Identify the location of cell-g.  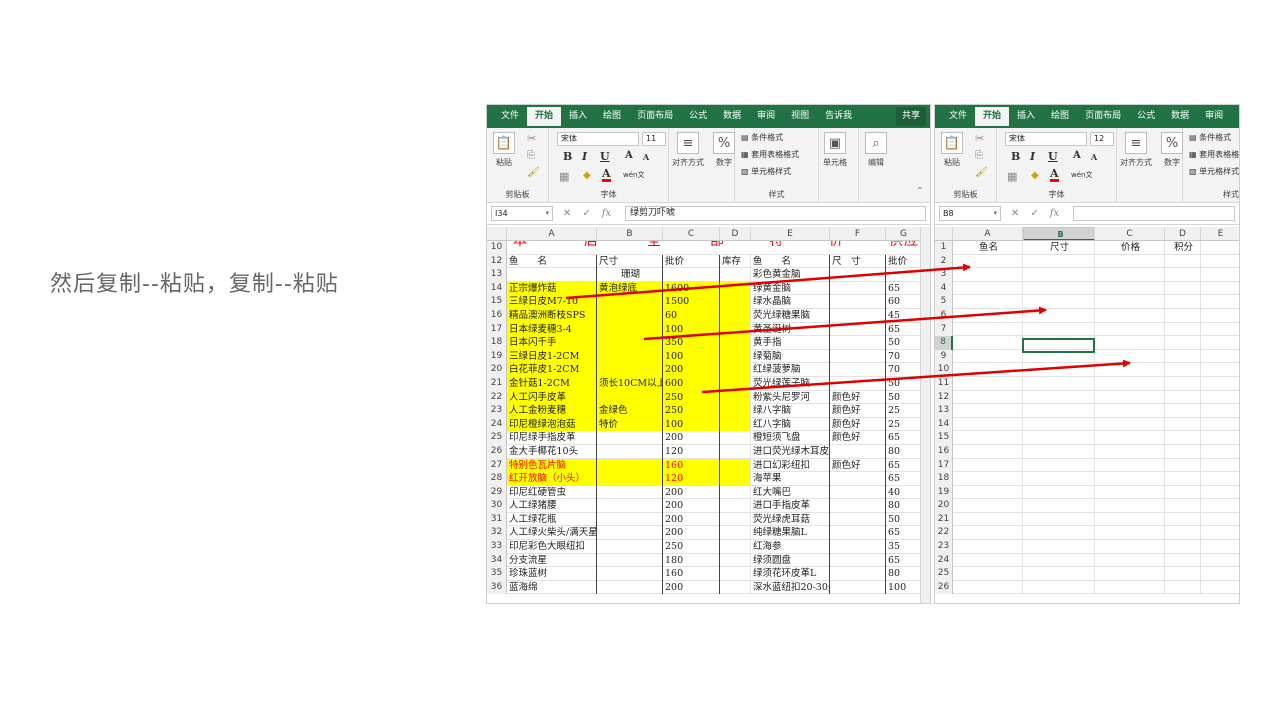
(904, 275).